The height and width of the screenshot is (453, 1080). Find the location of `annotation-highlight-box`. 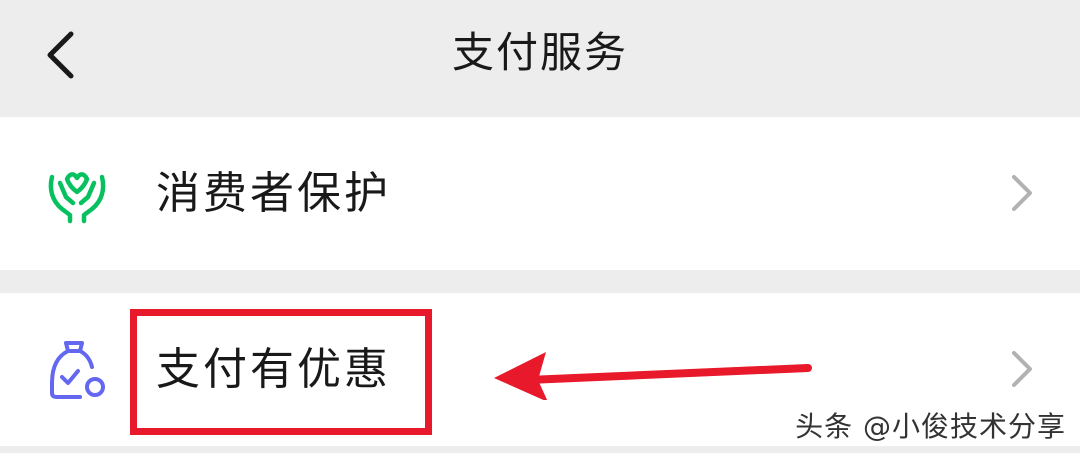

annotation-highlight-box is located at coordinates (281, 372).